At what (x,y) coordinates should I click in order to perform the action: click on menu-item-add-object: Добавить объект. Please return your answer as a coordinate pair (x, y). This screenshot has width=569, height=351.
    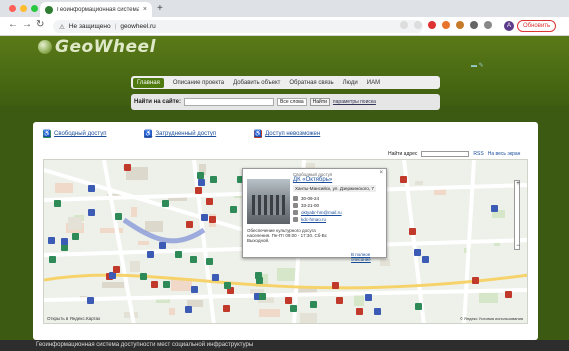
    Looking at the image, I should click on (256, 83).